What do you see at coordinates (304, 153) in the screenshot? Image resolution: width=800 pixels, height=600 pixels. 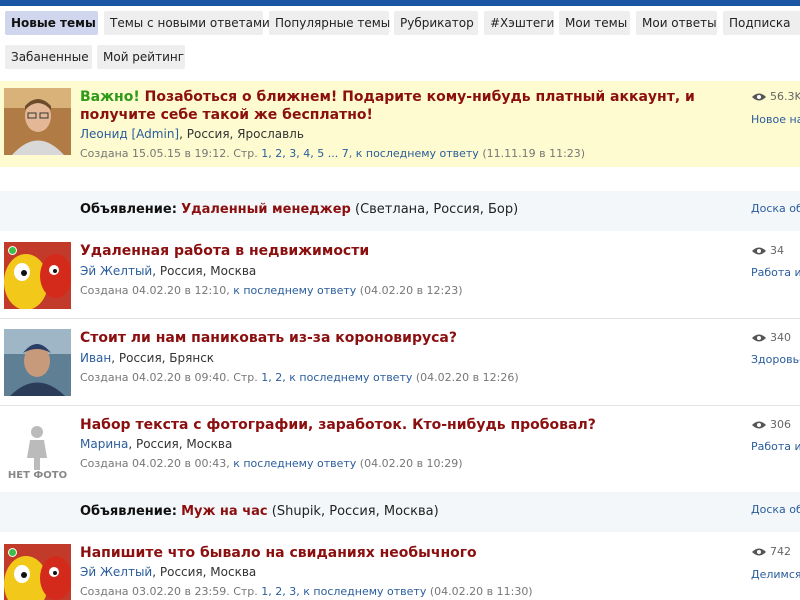 I see `page-links: 1, 2, 3, 4, 5 ... 7` at bounding box center [304, 153].